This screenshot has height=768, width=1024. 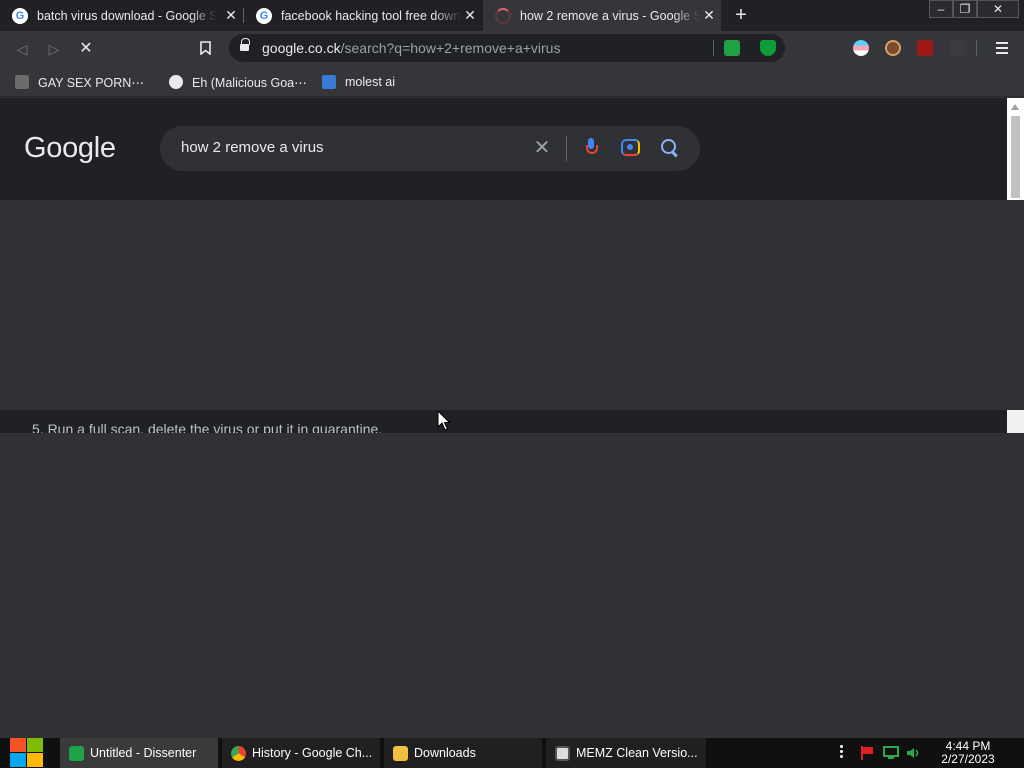 I want to click on dissenter-icon, so click(x=76, y=753).